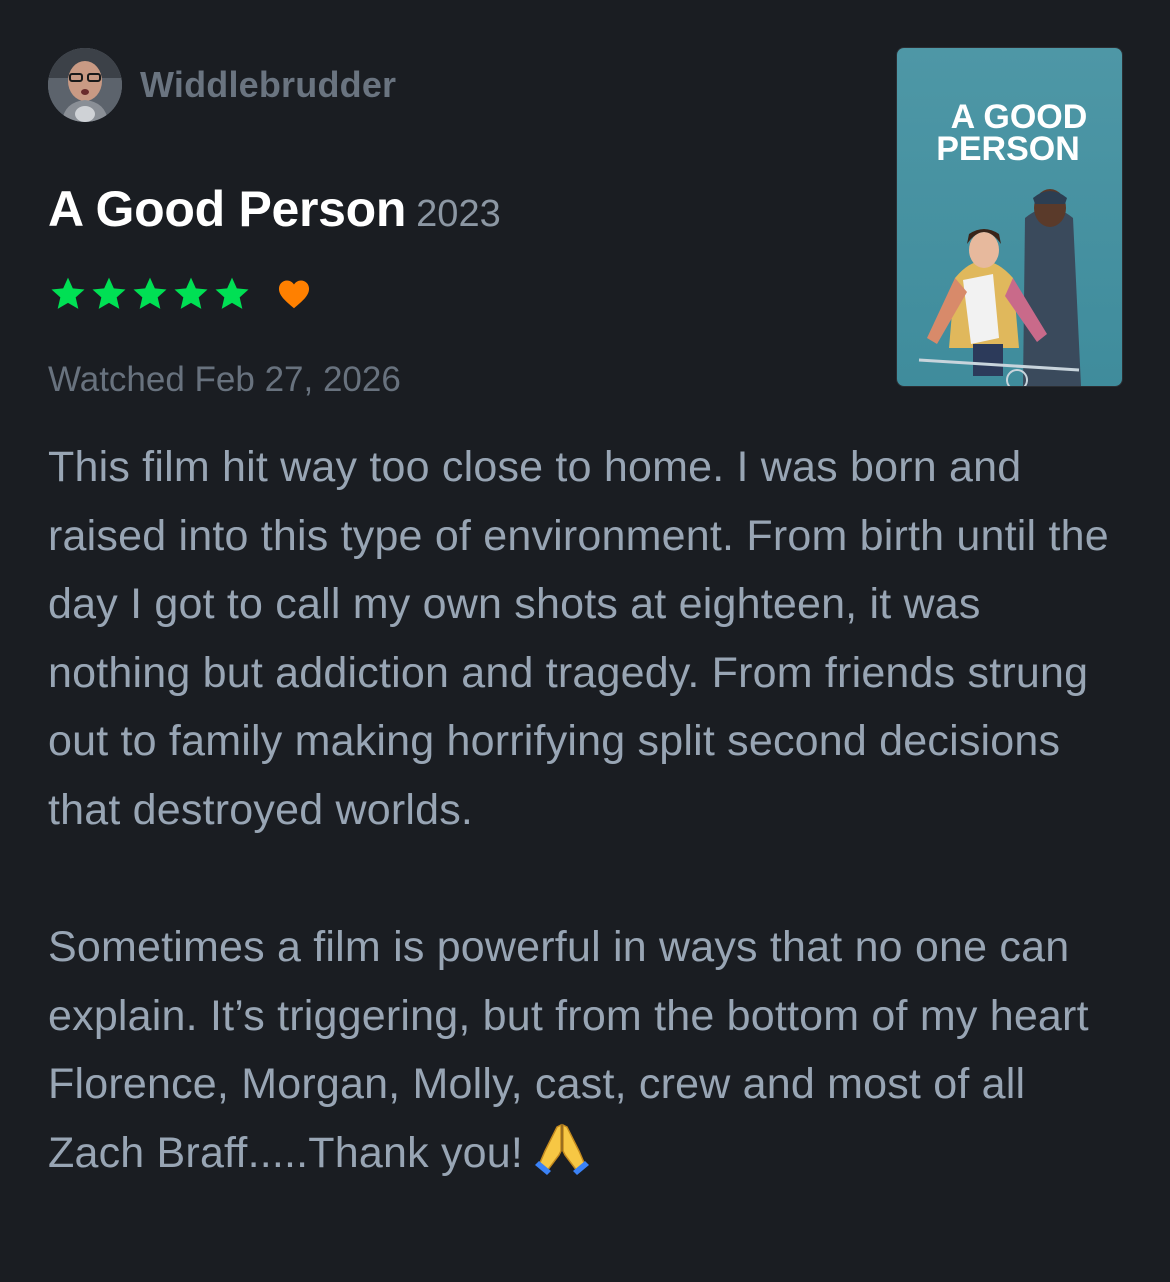 This screenshot has height=1282, width=1170. What do you see at coordinates (268, 85) in the screenshot?
I see `reviewer-name: Widdlebrudder` at bounding box center [268, 85].